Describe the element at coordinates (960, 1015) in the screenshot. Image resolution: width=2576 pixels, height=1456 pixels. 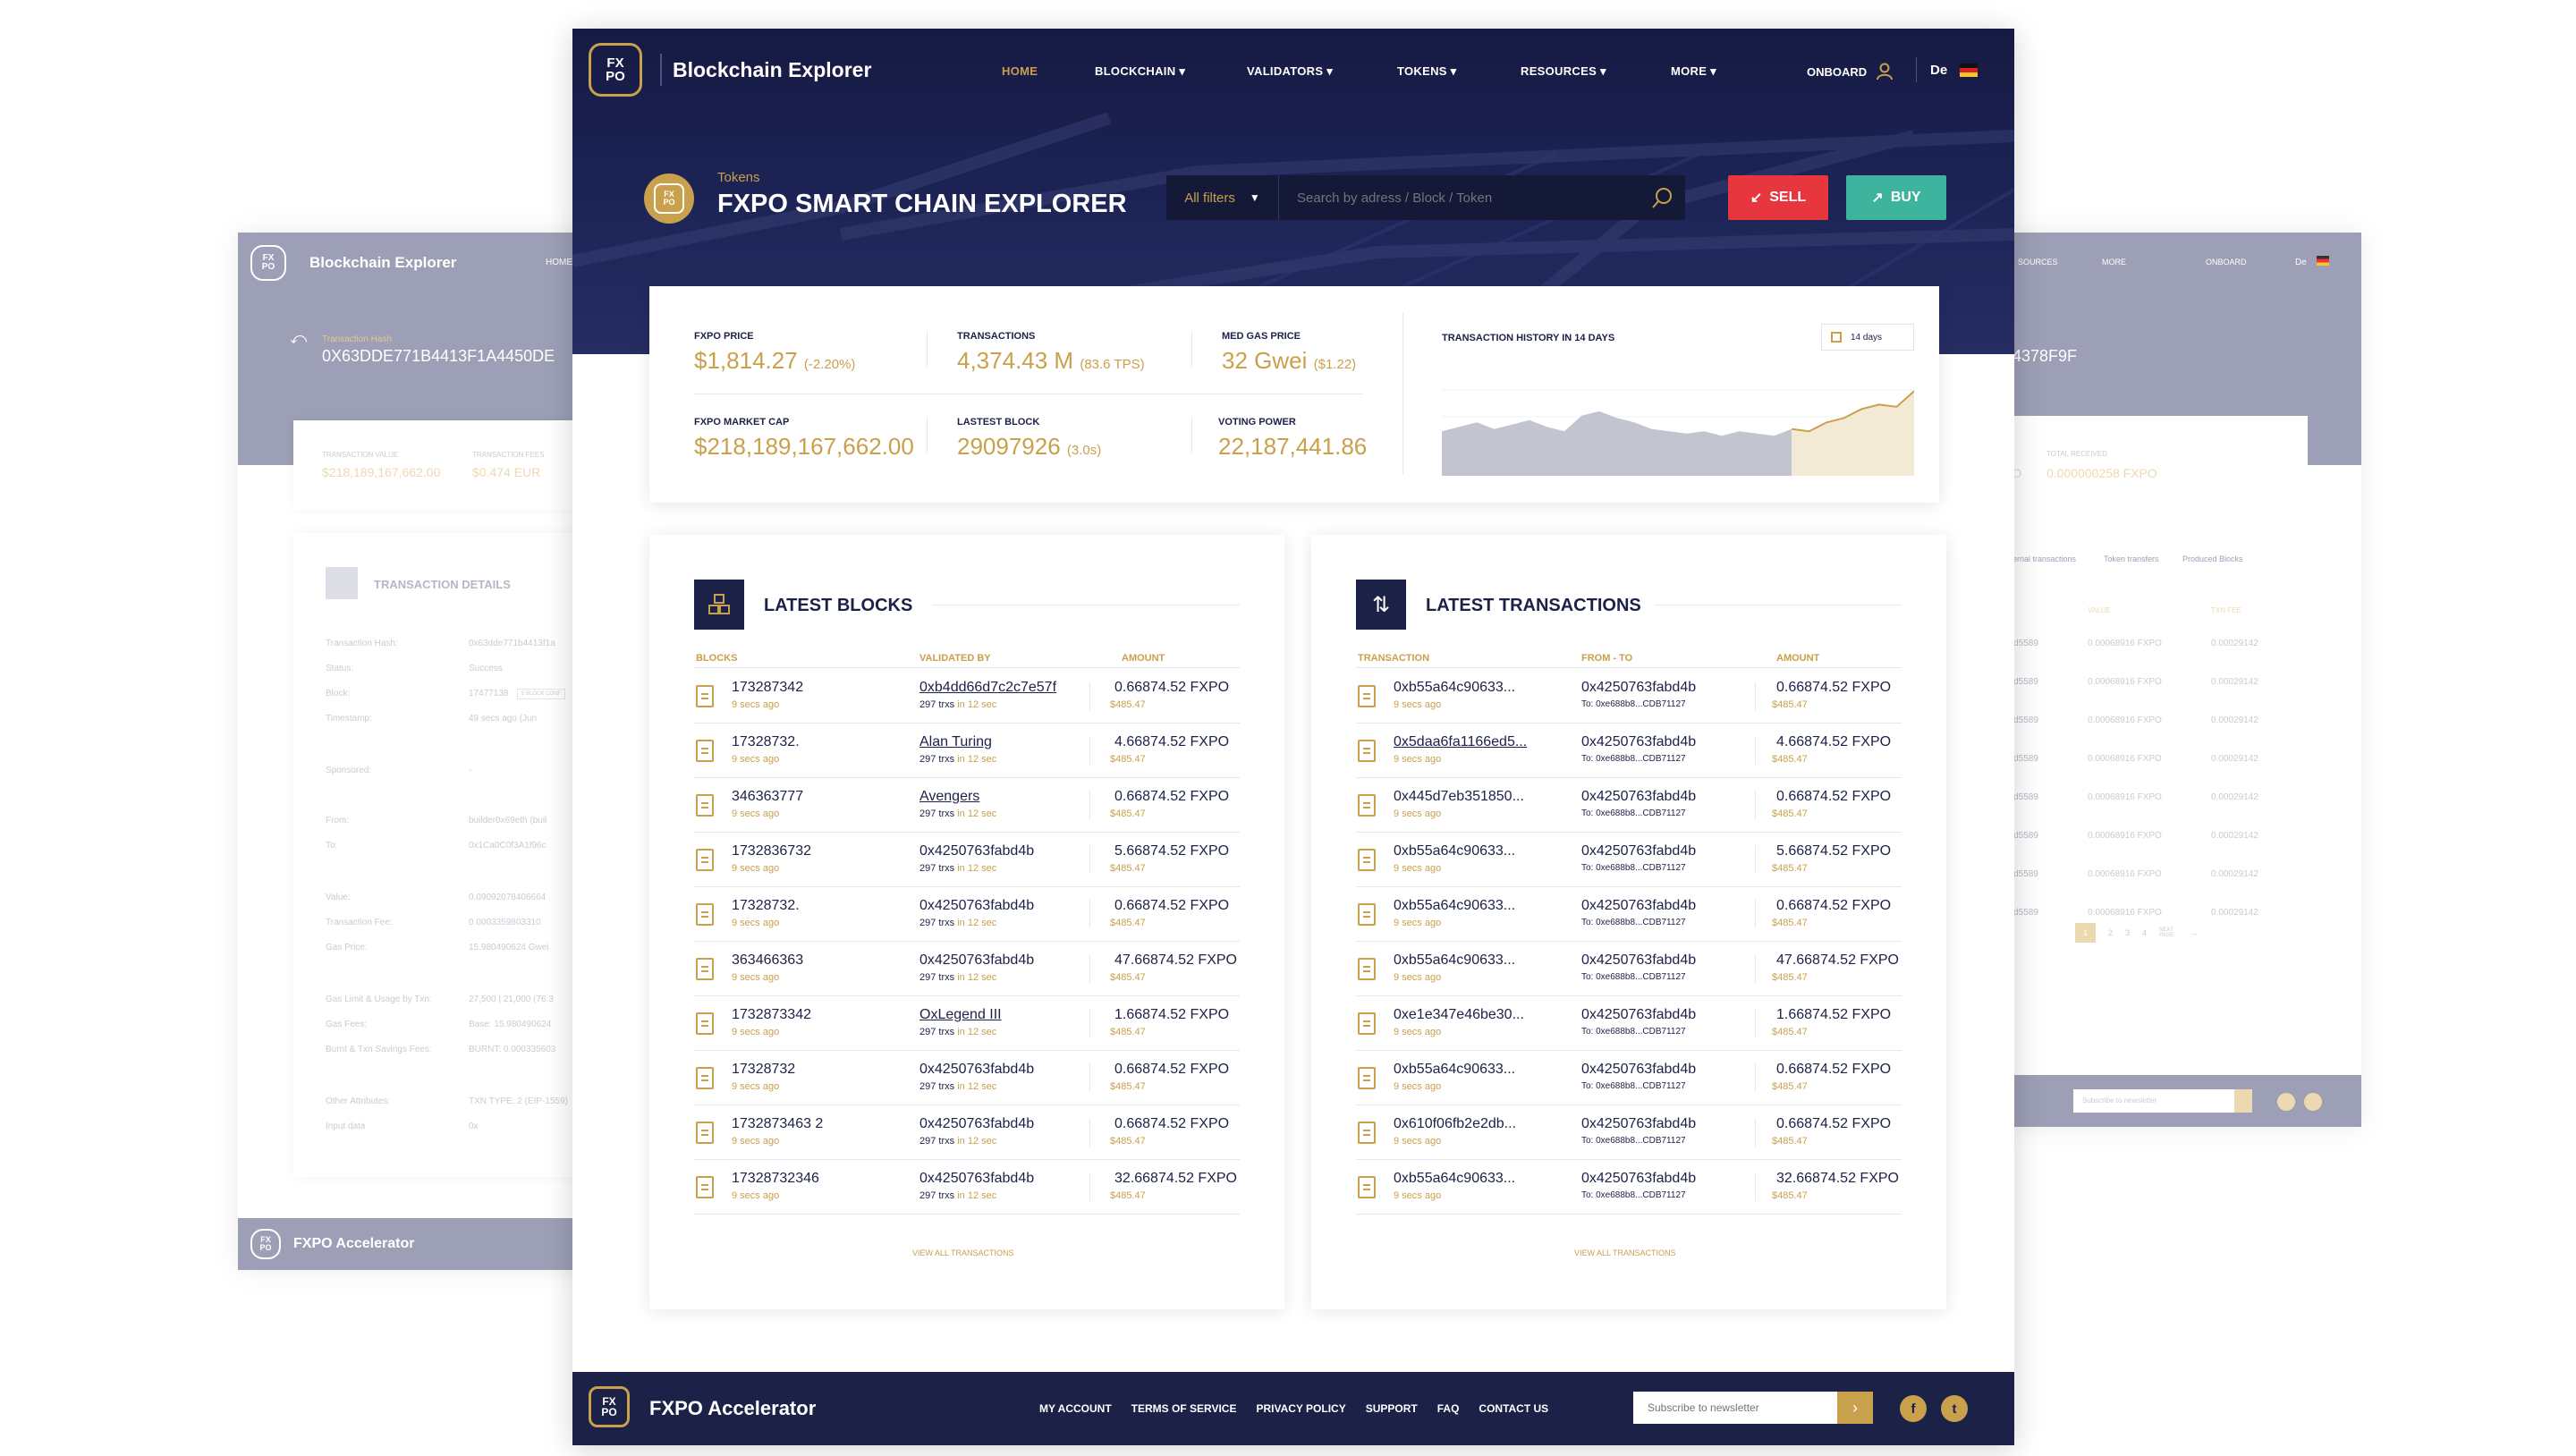
I see `block-validator: OxLegend III` at that location.